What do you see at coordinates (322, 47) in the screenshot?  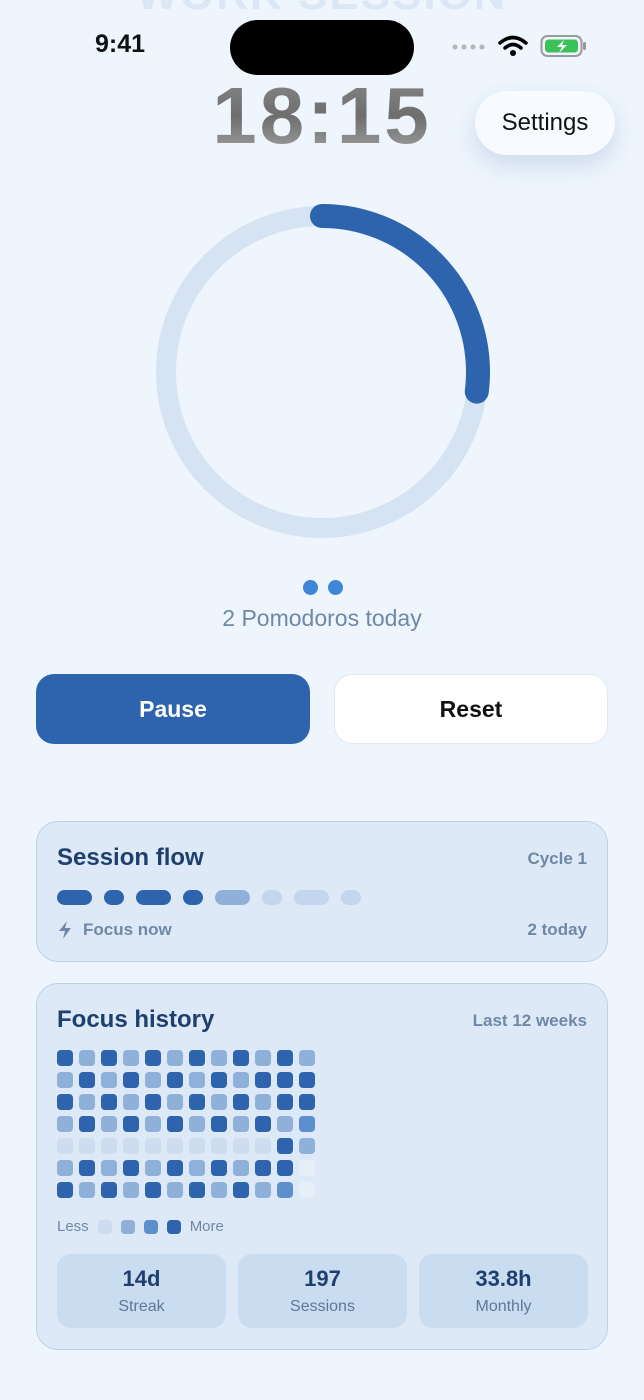 I see `dynamic-island` at bounding box center [322, 47].